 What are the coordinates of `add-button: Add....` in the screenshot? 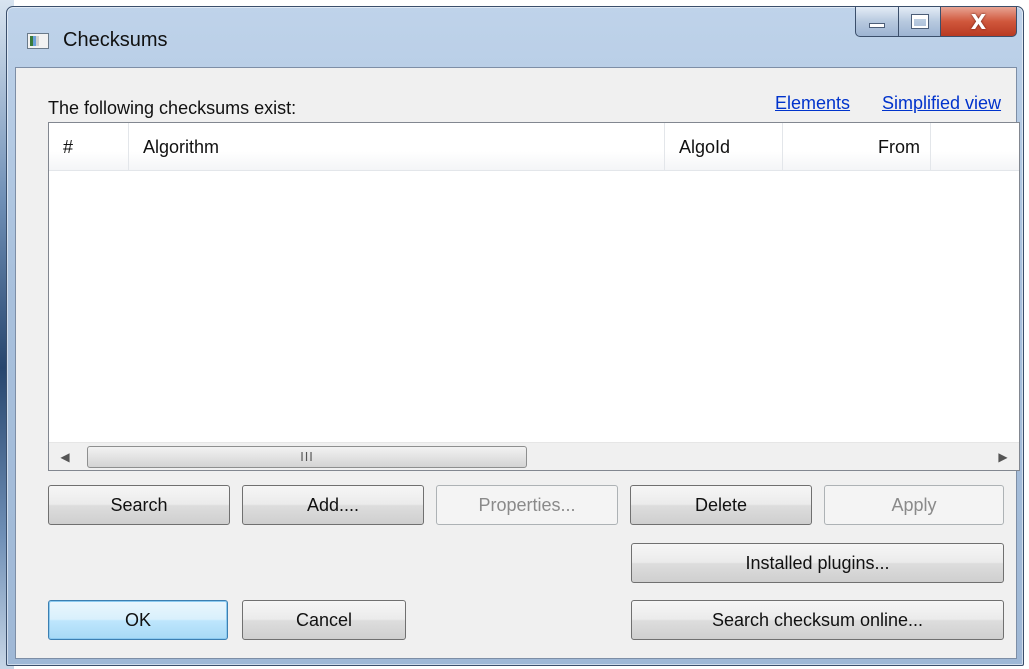 It's located at (333, 505).